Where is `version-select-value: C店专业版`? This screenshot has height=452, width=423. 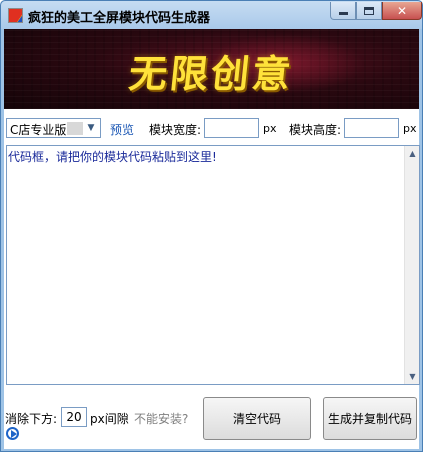 version-select-value: C店专业版 is located at coordinates (38, 130).